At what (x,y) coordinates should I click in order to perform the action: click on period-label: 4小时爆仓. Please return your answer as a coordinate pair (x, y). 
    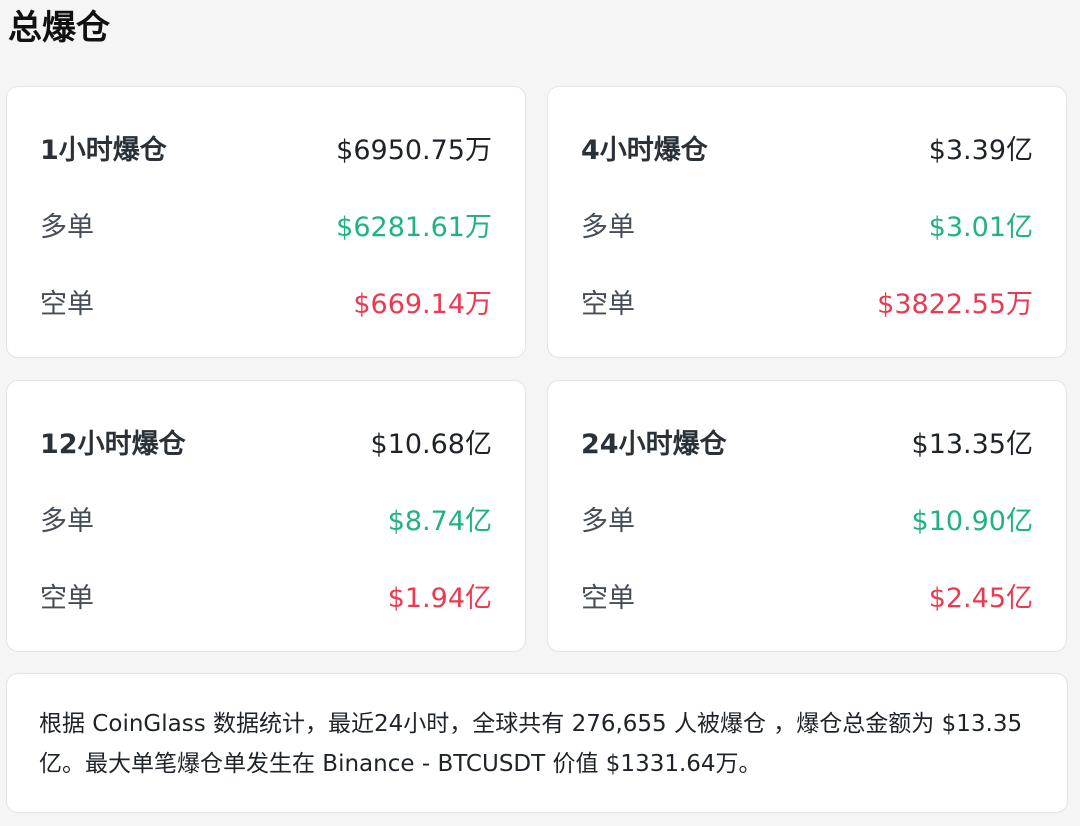
    Looking at the image, I should click on (644, 150).